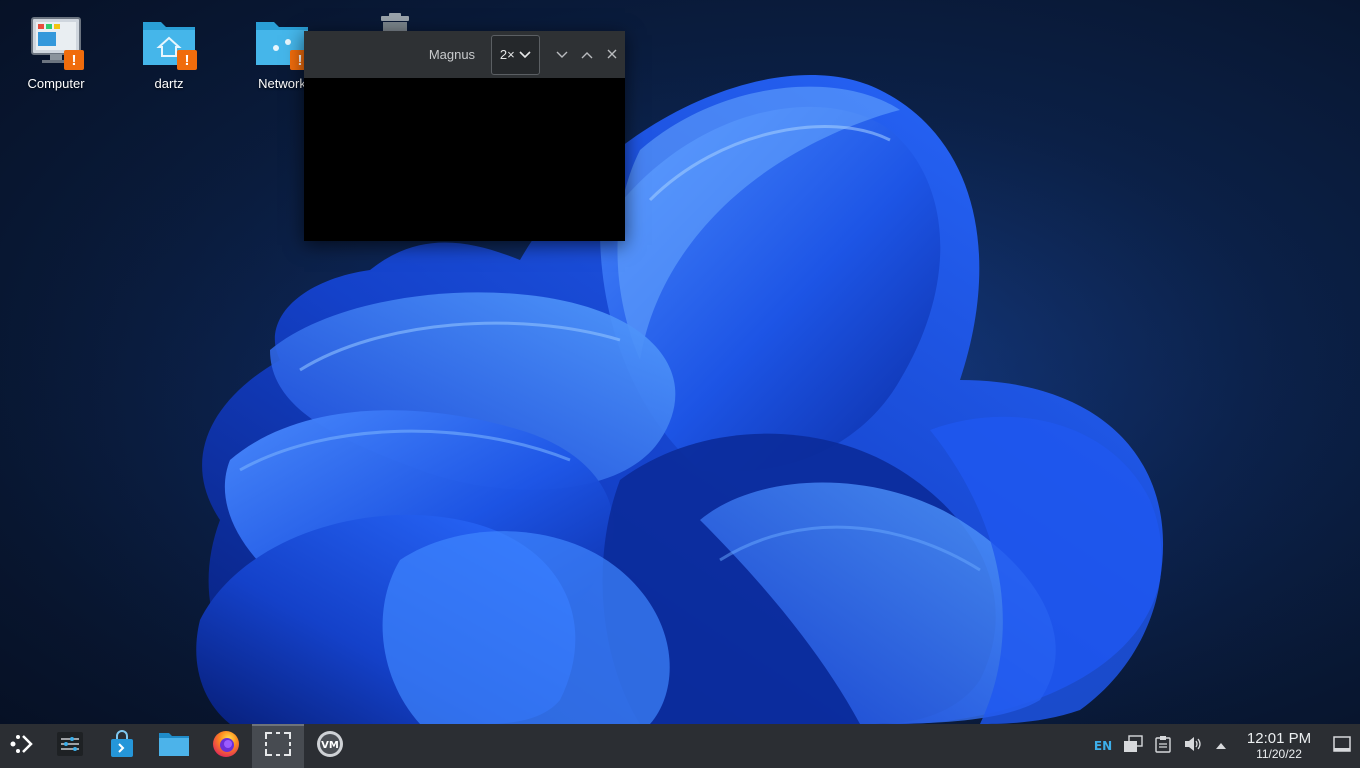 This screenshot has height=768, width=1360. I want to click on show-desktop-button, so click(1342, 746).